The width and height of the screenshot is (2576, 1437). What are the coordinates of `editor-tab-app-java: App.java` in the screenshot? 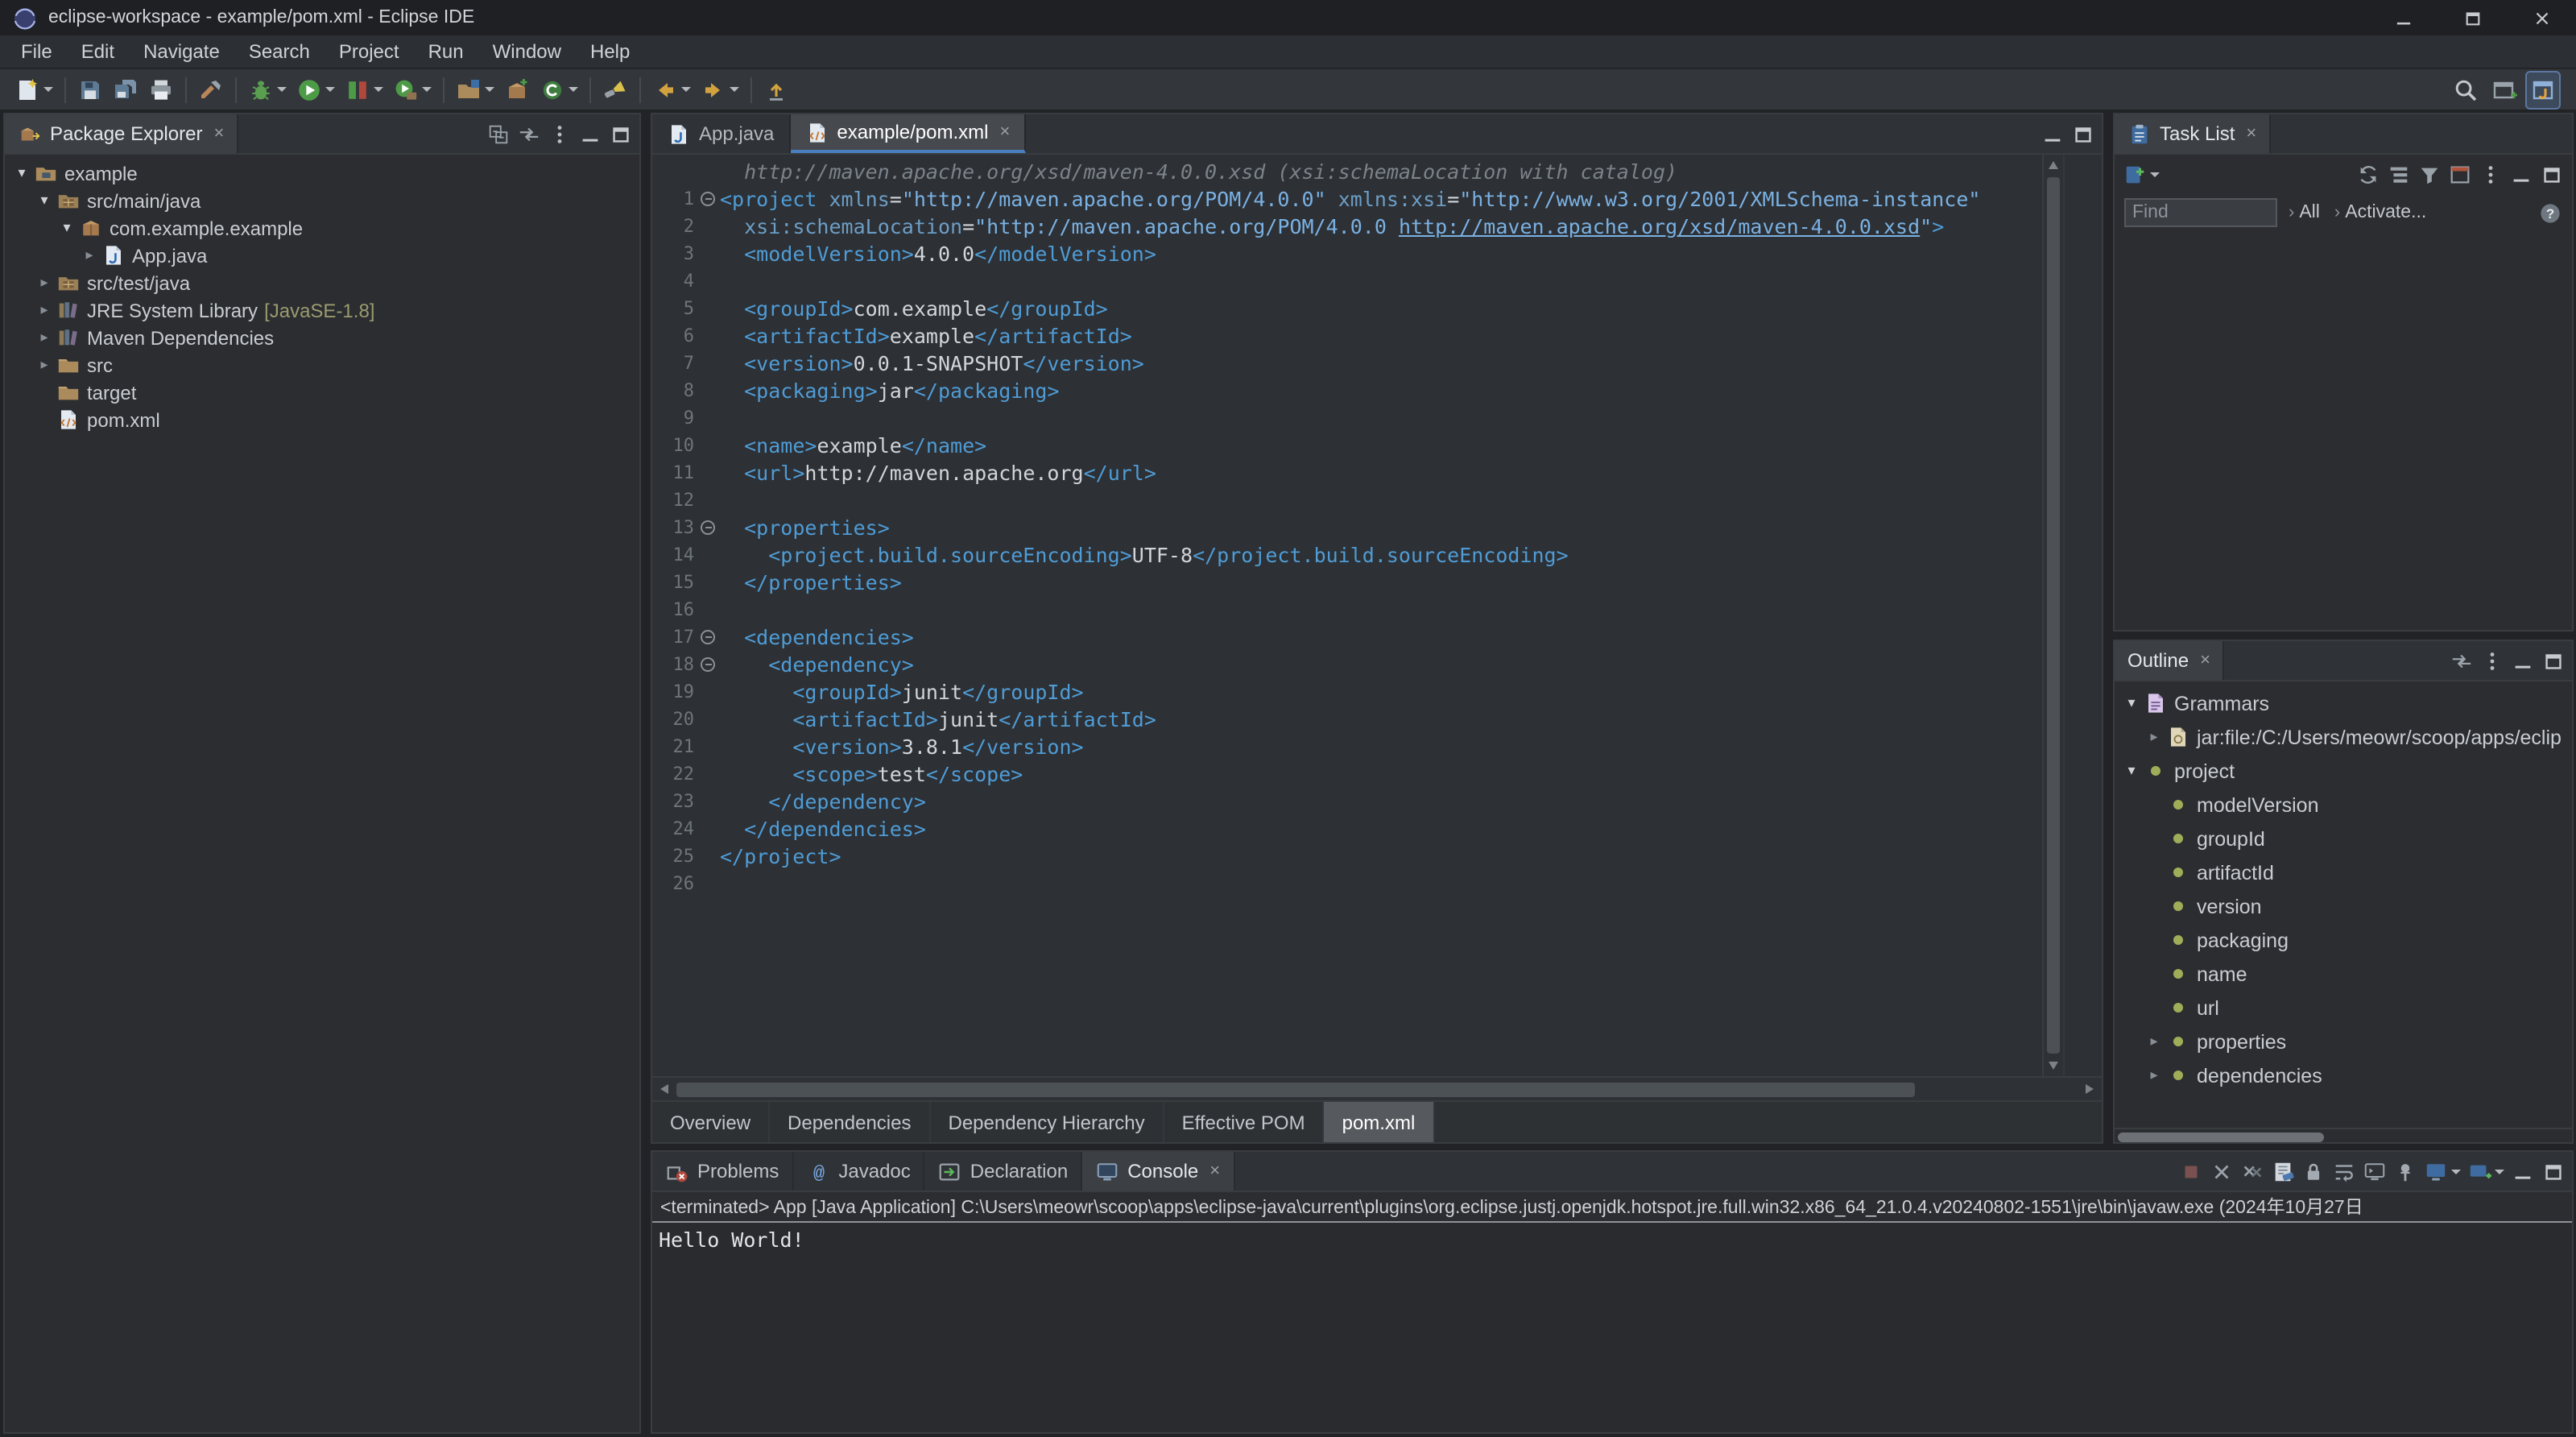 It's located at (721, 133).